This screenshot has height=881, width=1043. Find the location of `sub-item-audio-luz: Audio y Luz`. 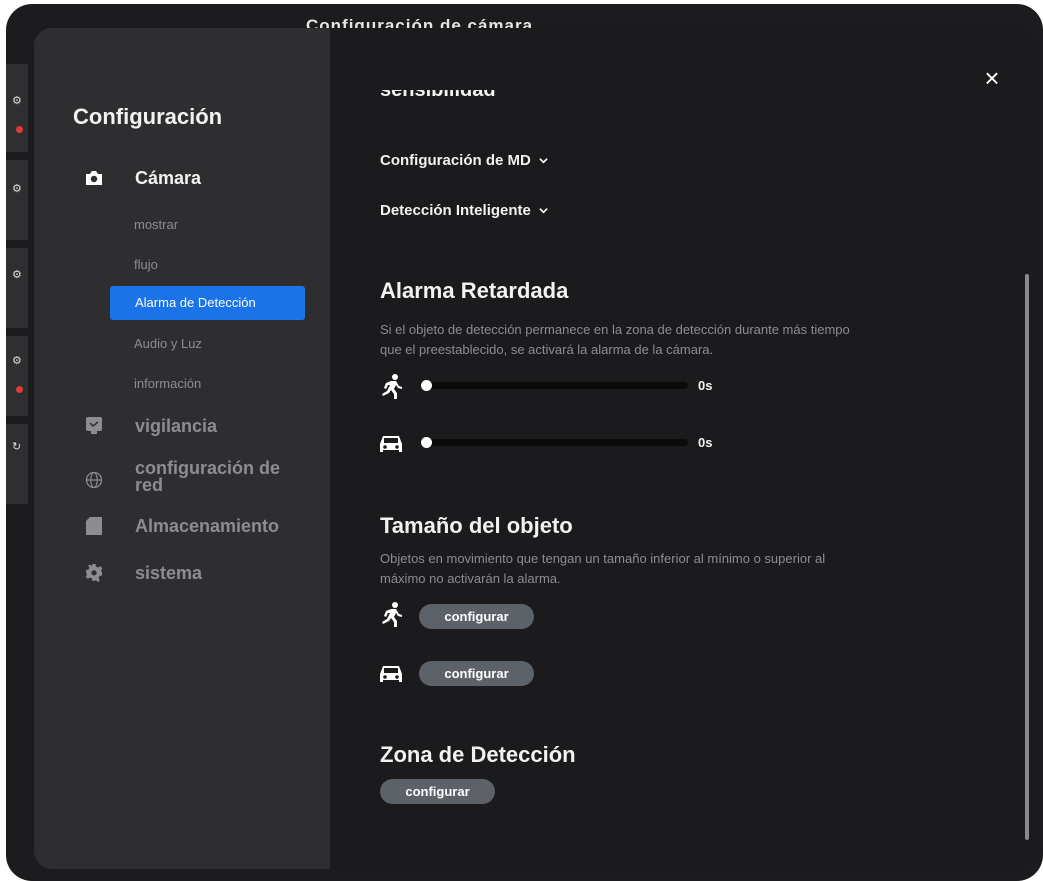

sub-item-audio-luz: Audio y Luz is located at coordinates (168, 343).